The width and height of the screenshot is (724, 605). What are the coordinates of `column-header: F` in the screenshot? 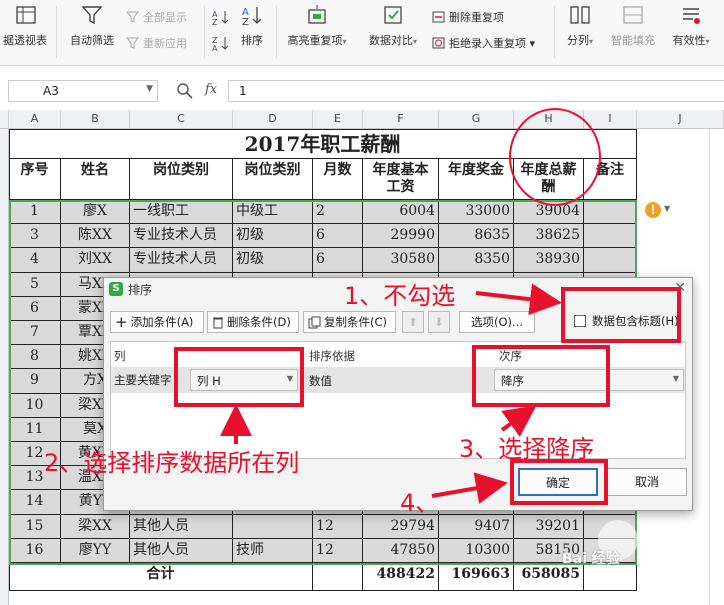 It's located at (401, 119).